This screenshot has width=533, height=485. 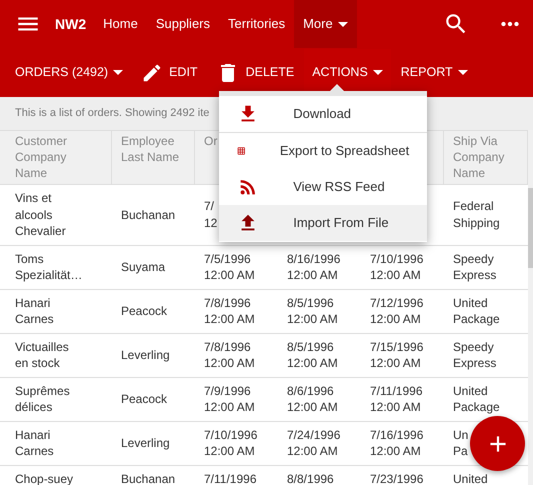 I want to click on toolbar-button: EDIT, so click(x=169, y=72).